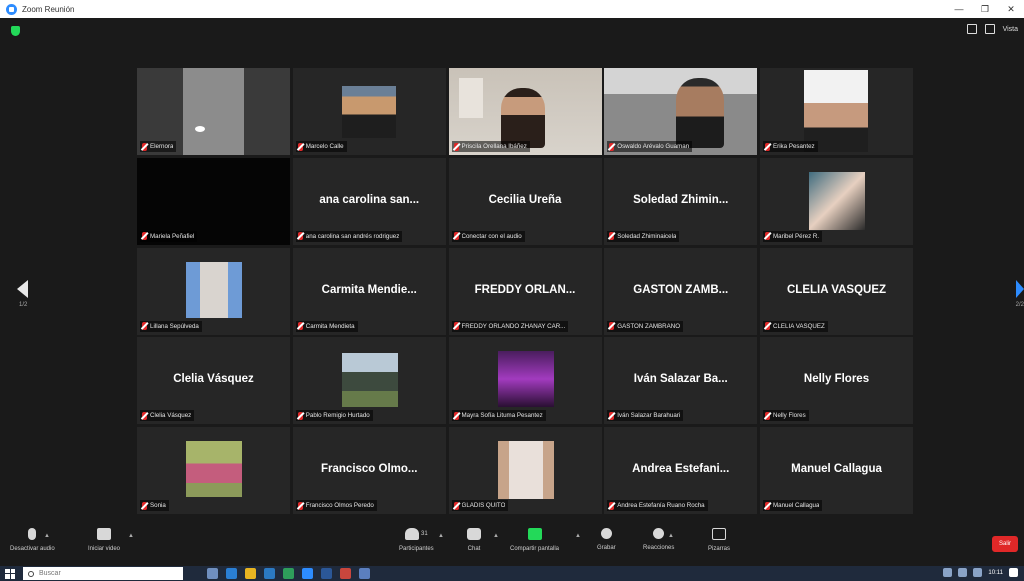 The width and height of the screenshot is (1024, 581). I want to click on next-page-arrow-icon, so click(1020, 289).